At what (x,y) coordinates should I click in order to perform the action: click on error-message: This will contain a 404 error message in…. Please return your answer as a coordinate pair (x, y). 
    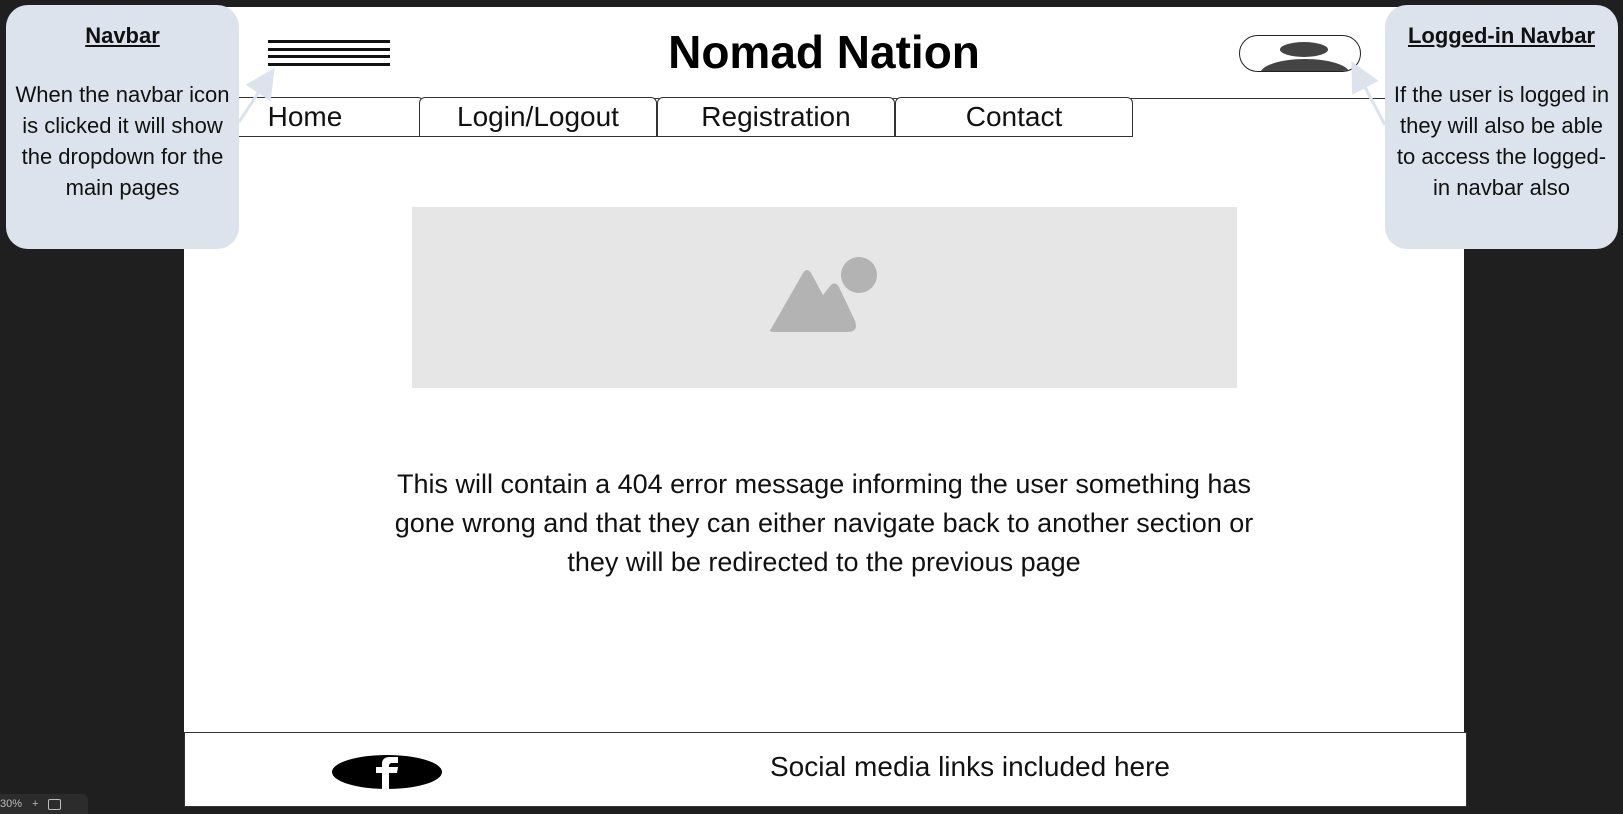
    Looking at the image, I should click on (824, 523).